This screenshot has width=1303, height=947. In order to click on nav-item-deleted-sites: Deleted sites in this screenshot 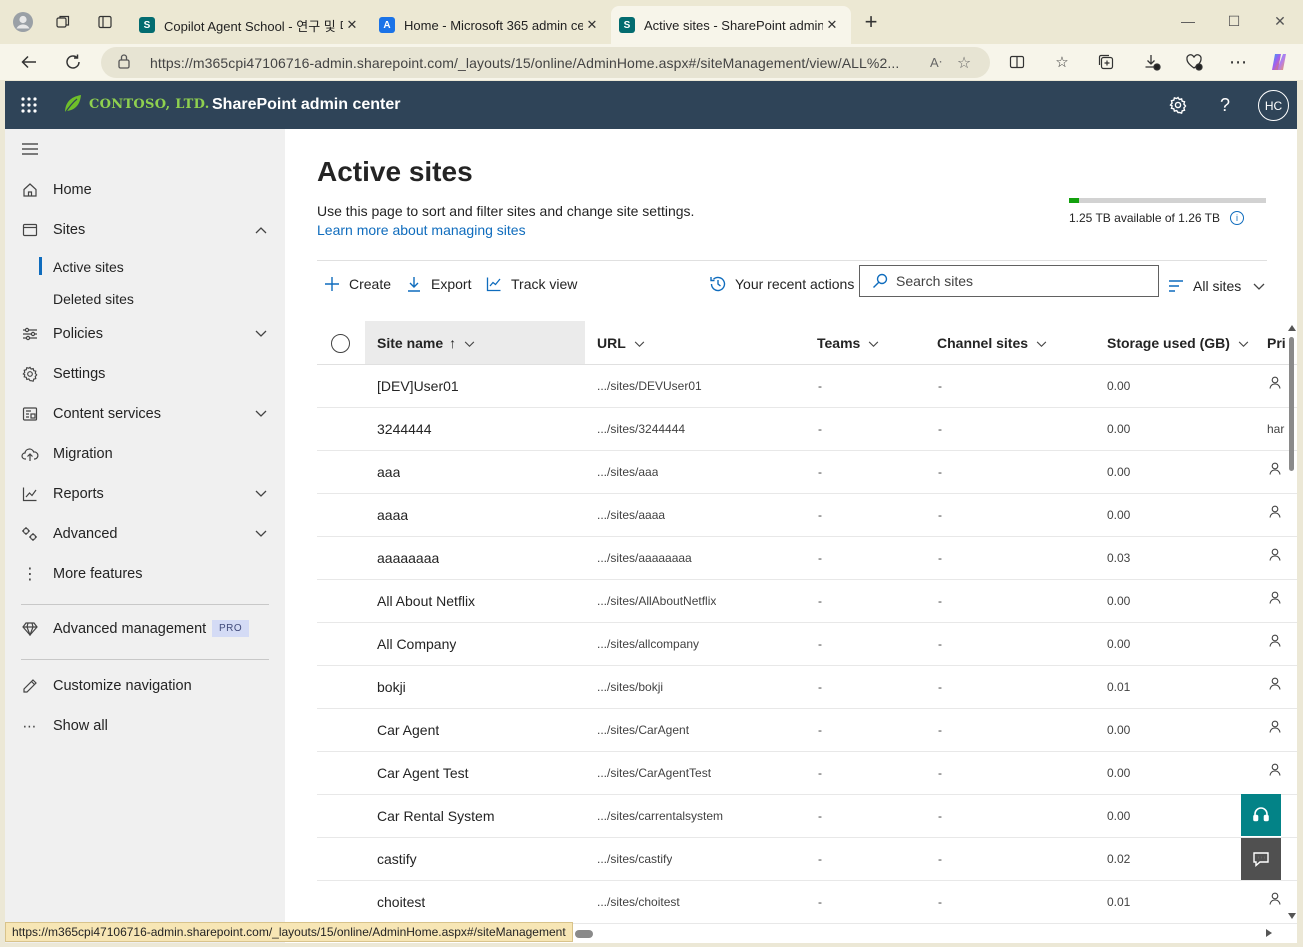, I will do `click(93, 299)`.